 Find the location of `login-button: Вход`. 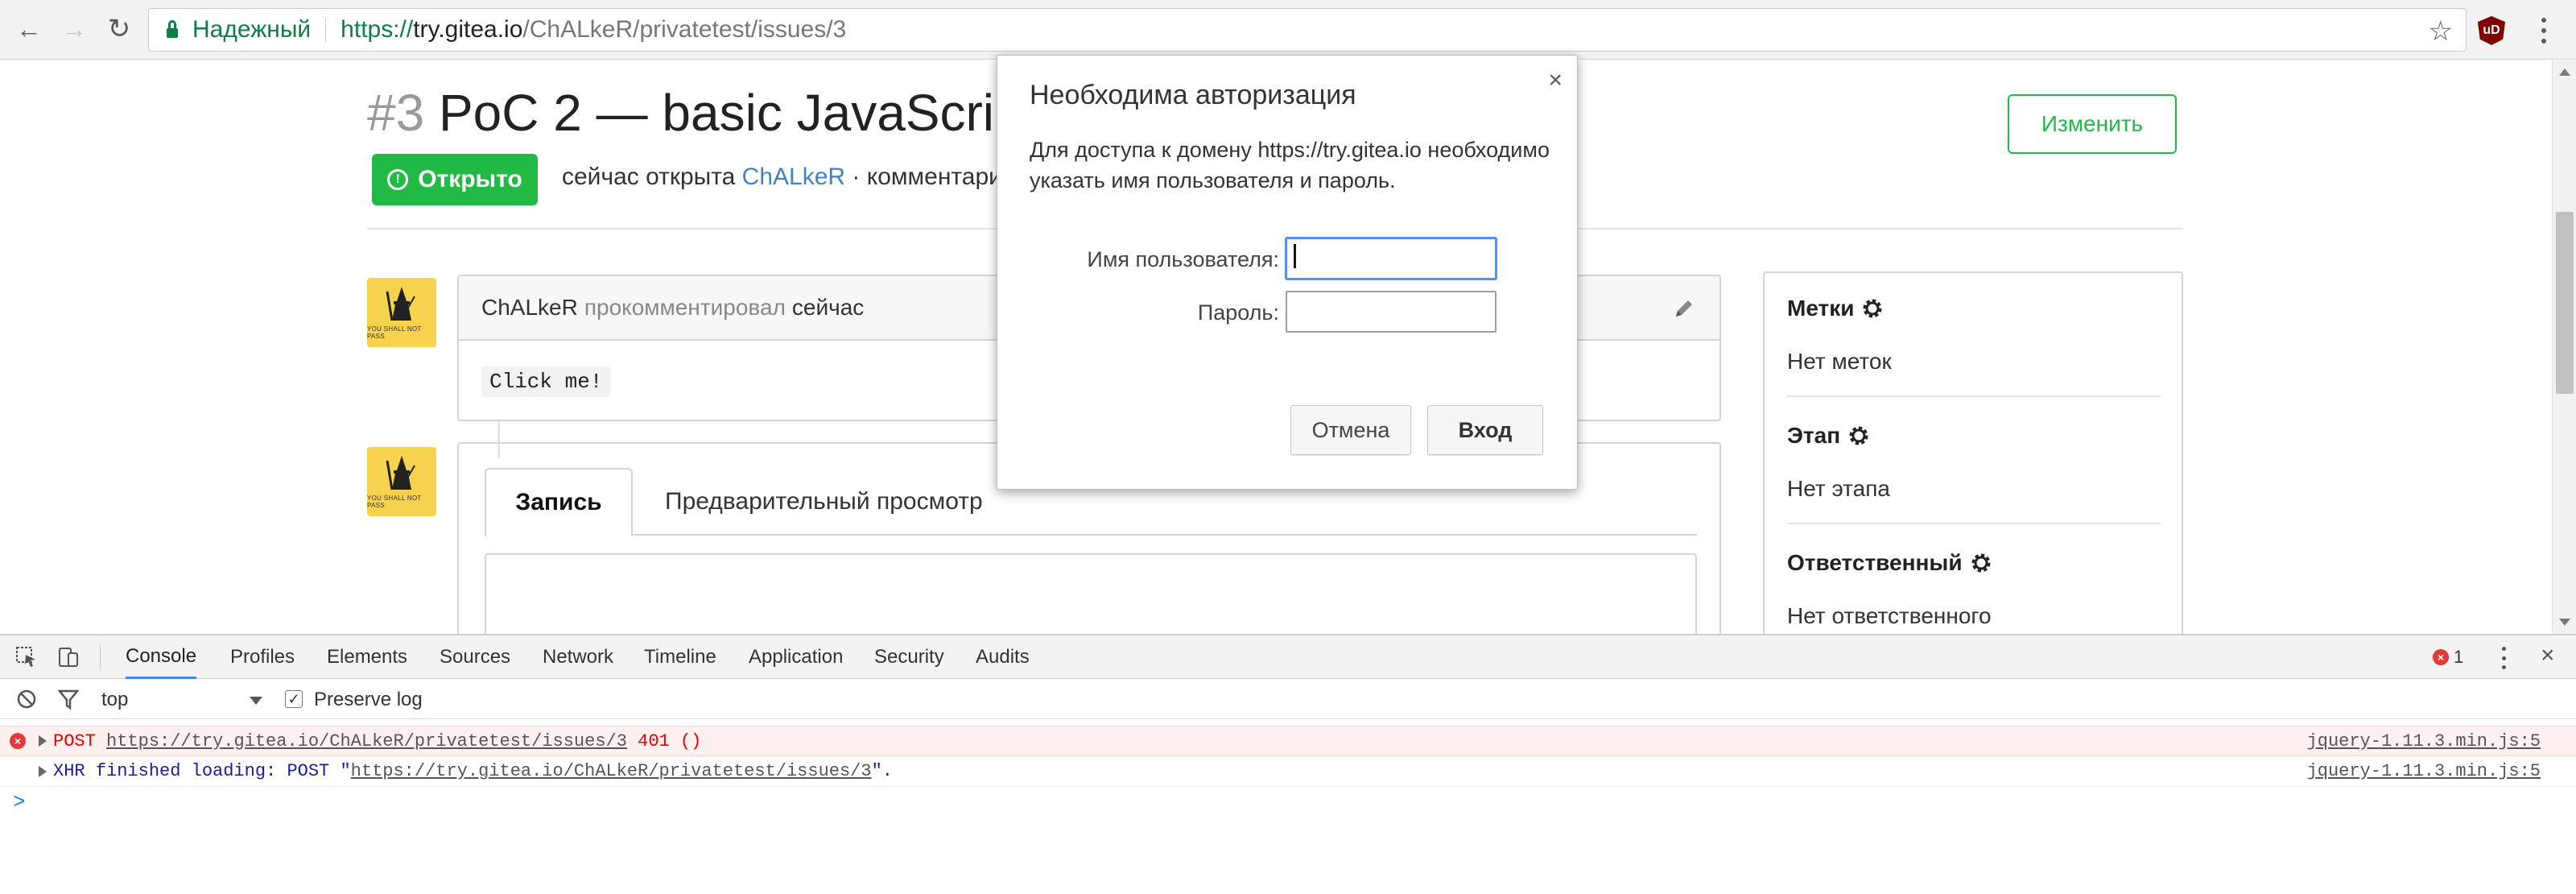

login-button: Вход is located at coordinates (1485, 430).